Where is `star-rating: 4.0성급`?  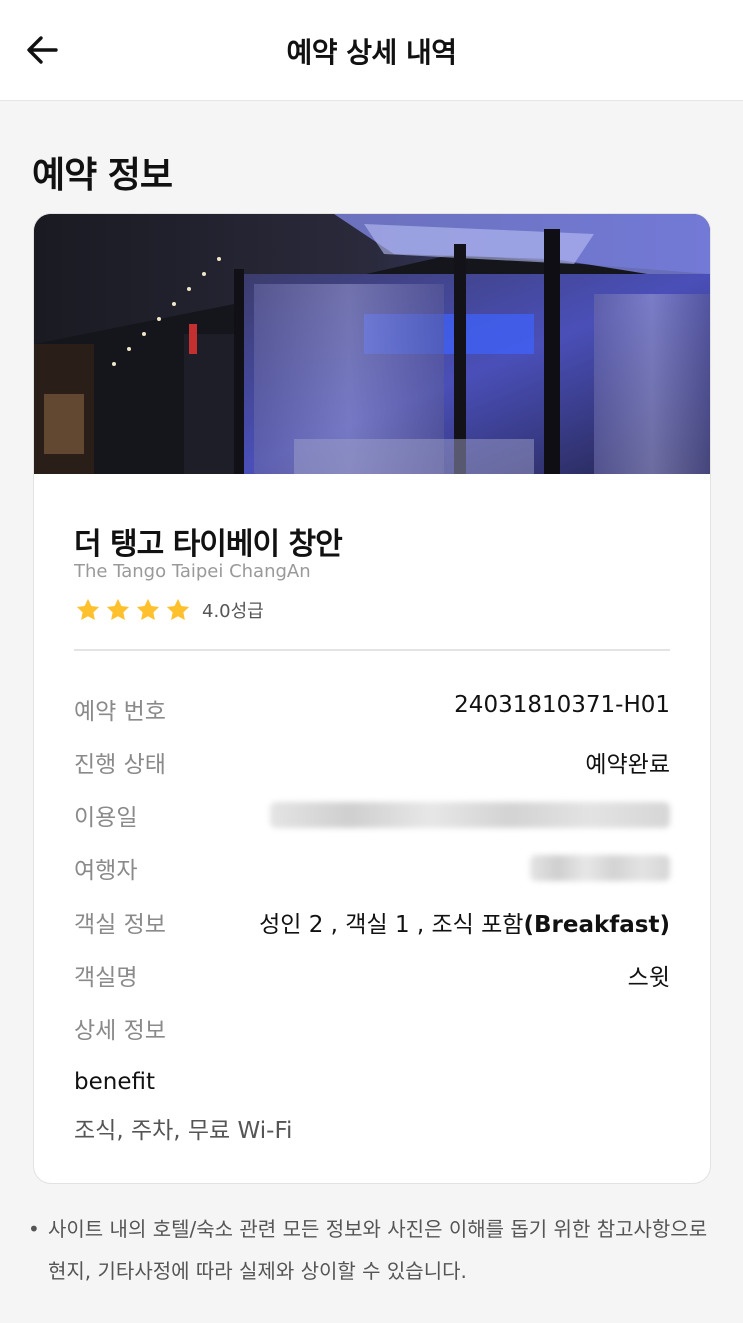
star-rating: 4.0성급 is located at coordinates (169, 610).